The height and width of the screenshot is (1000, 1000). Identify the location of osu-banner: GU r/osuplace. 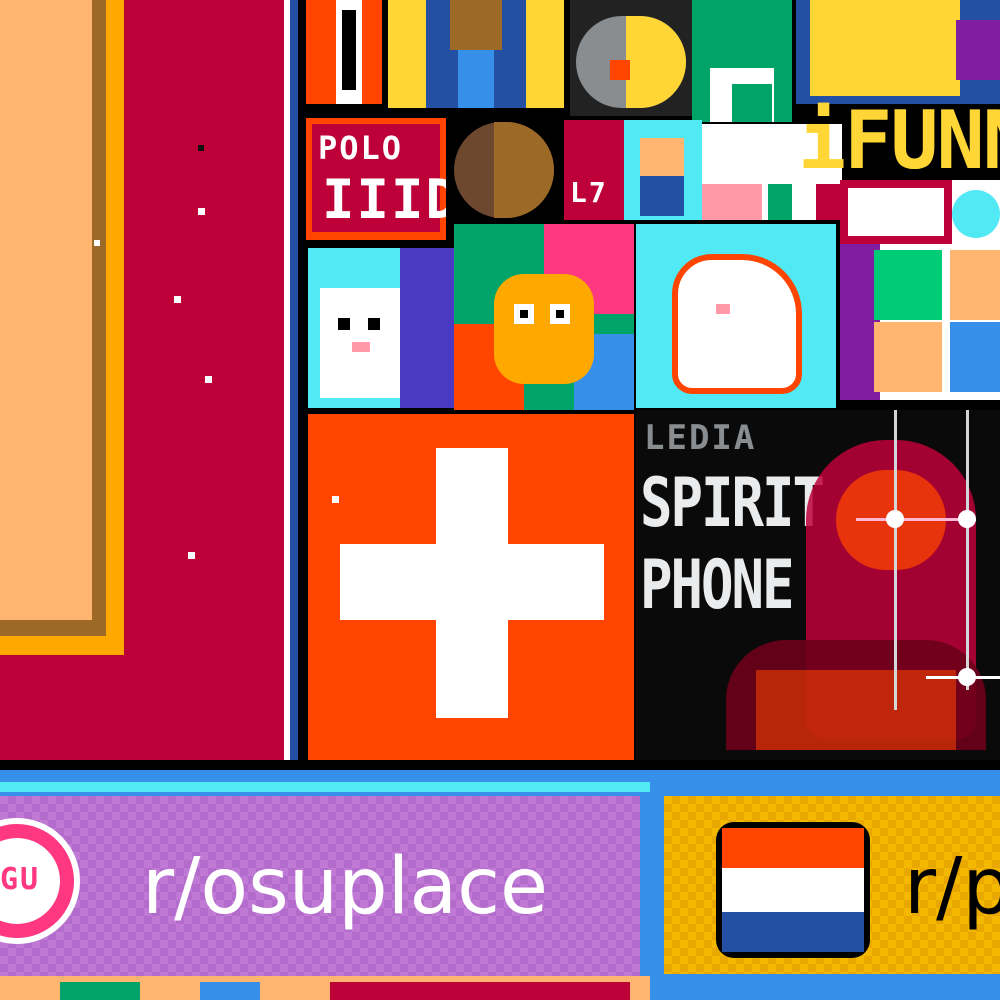
(320, 886).